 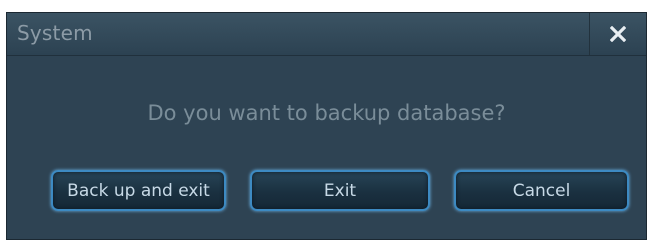 I want to click on cancel-button: Cancel, so click(x=541, y=190).